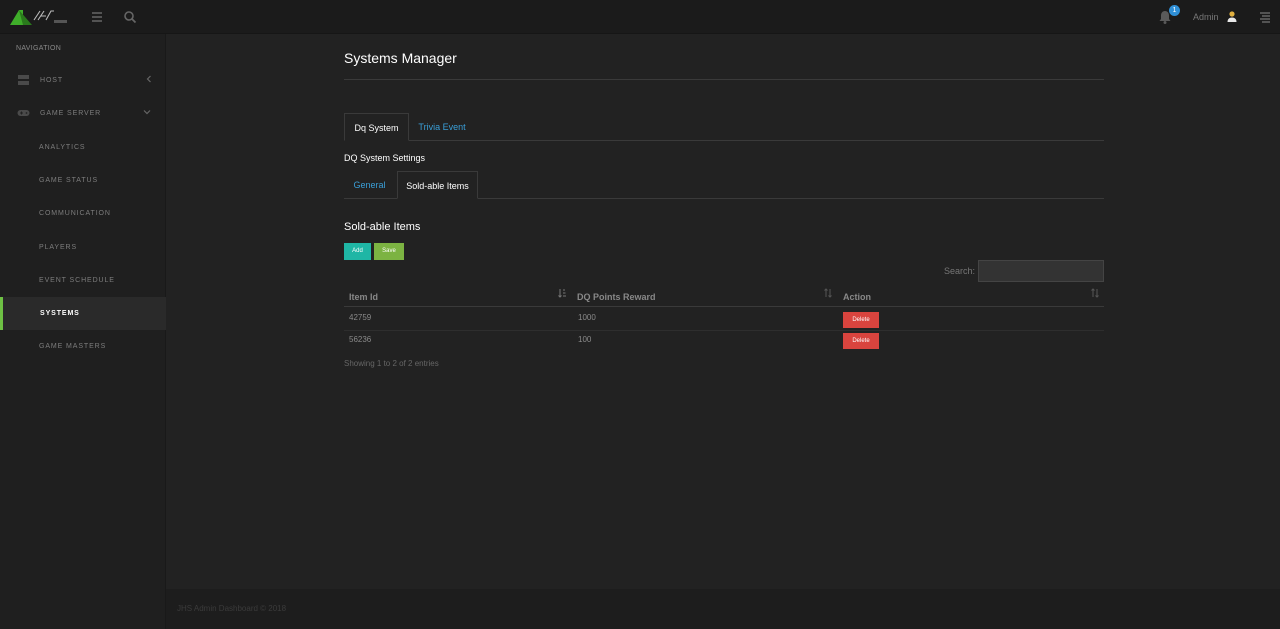 The width and height of the screenshot is (1280, 629). Describe the element at coordinates (724, 79) in the screenshot. I see `title-divider` at that location.